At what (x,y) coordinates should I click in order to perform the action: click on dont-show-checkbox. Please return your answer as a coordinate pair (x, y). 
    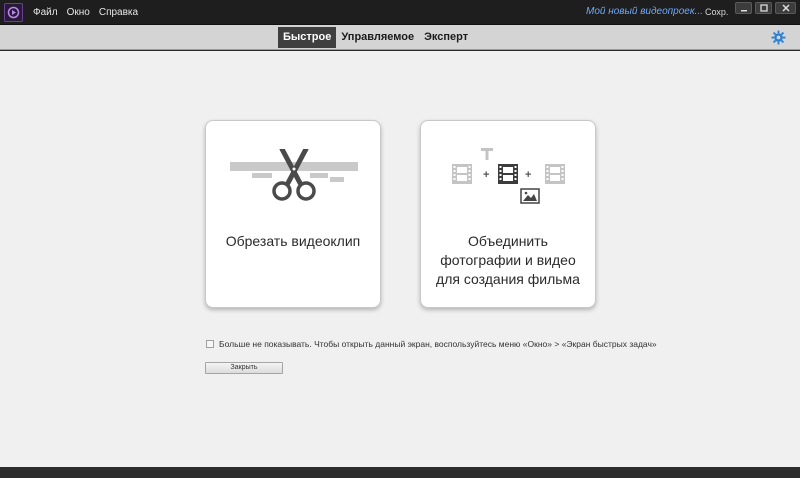
    Looking at the image, I should click on (210, 344).